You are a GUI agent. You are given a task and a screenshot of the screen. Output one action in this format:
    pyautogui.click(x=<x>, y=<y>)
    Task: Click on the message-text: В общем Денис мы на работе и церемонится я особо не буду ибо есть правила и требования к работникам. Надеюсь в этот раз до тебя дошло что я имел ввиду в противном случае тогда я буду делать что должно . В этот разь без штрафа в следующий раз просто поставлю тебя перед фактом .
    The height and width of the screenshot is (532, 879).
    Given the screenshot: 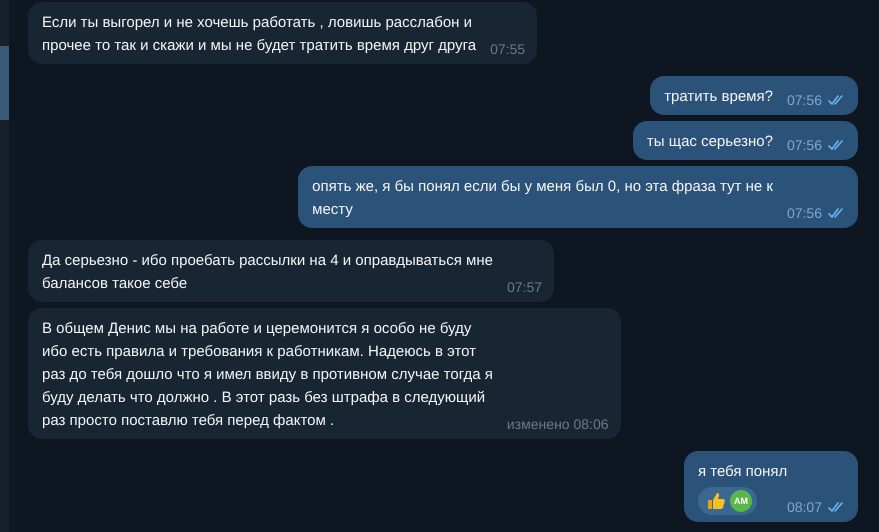 What is the action you would take?
    pyautogui.click(x=267, y=375)
    